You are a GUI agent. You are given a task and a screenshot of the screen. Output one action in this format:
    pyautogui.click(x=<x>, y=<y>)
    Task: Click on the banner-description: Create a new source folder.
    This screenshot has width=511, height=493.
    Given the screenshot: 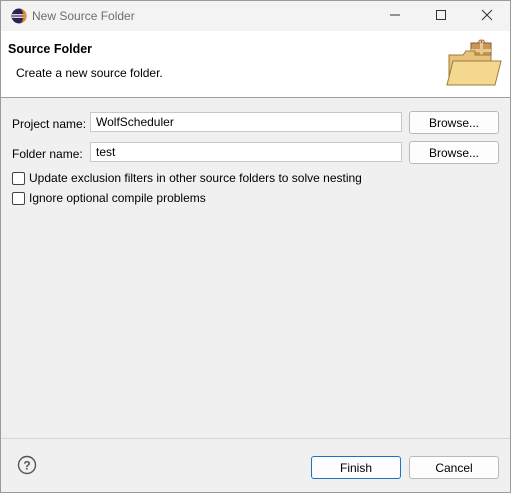 What is the action you would take?
    pyautogui.click(x=89, y=73)
    